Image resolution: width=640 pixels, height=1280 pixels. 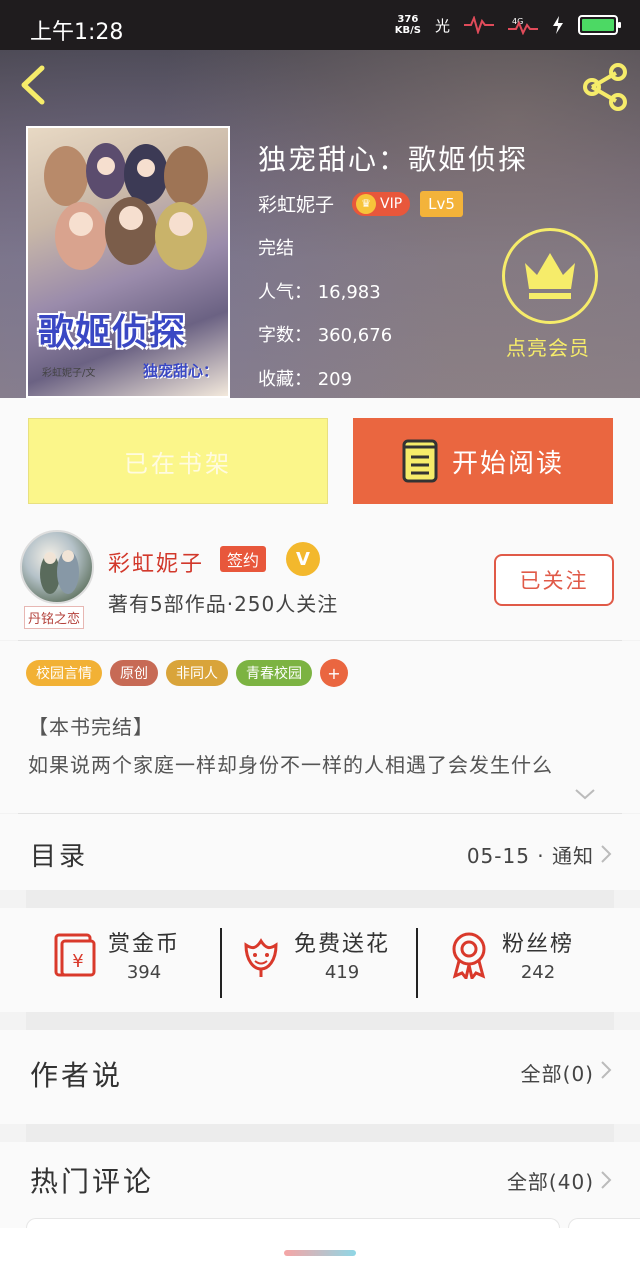 What do you see at coordinates (381, 203) in the screenshot?
I see `vip-badge: ♛ VIP` at bounding box center [381, 203].